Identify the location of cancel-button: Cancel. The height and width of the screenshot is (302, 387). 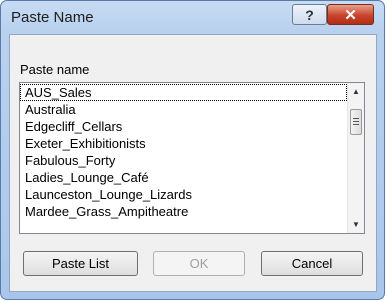
(312, 263).